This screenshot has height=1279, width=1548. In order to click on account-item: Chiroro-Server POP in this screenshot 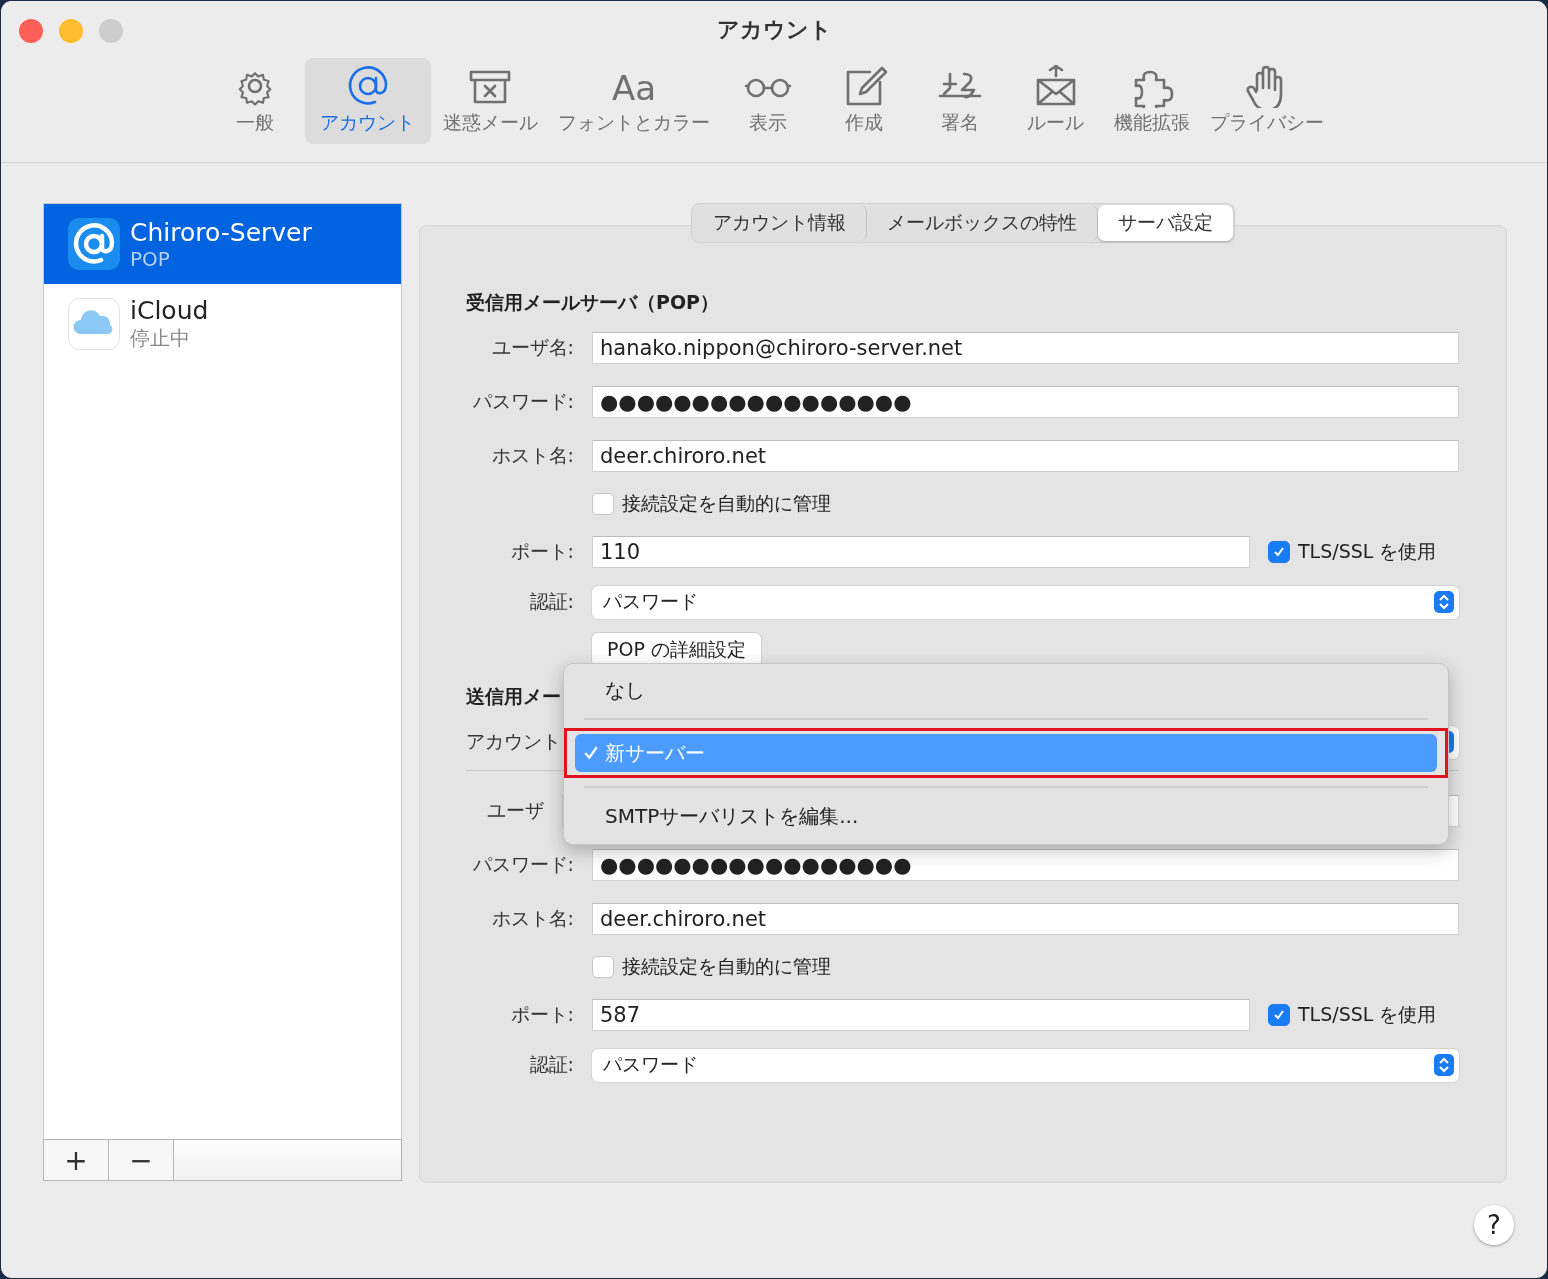, I will do `click(222, 244)`.